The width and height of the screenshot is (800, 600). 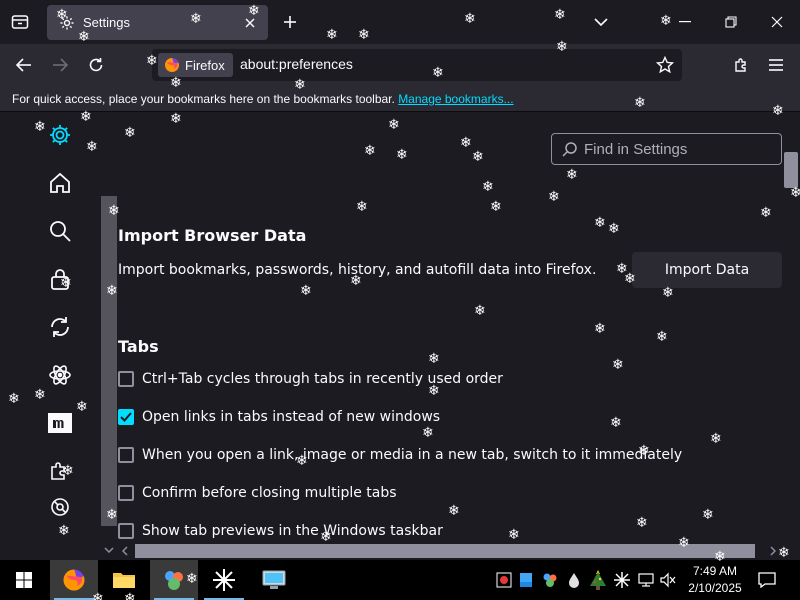 I want to click on monitor-icon, so click(x=274, y=579).